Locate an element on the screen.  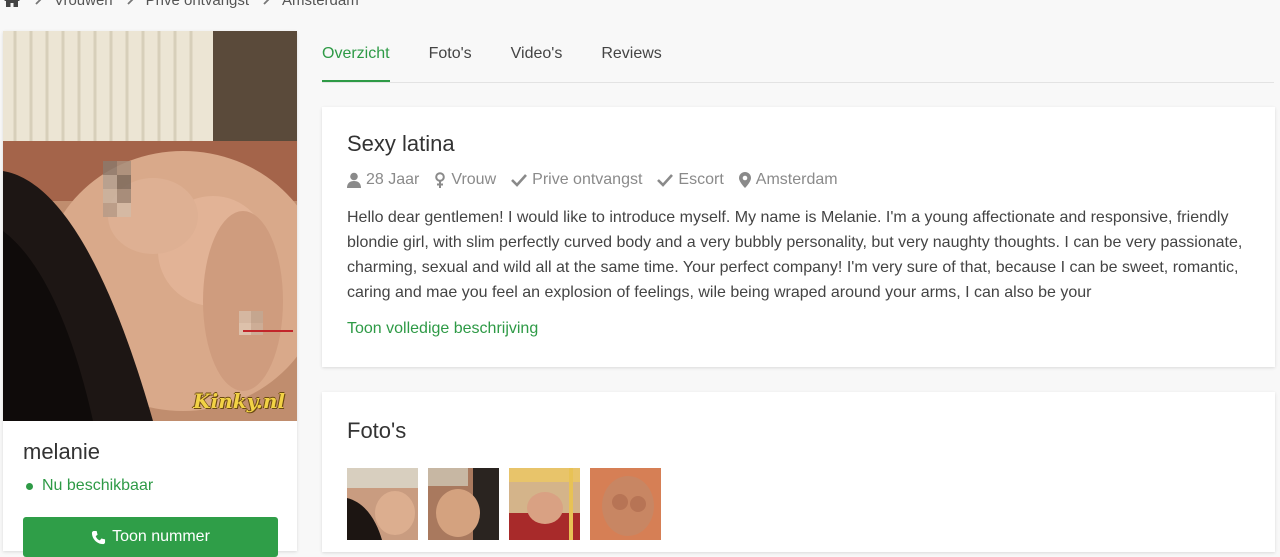
tab-label: Overzicht is located at coordinates (356, 53).